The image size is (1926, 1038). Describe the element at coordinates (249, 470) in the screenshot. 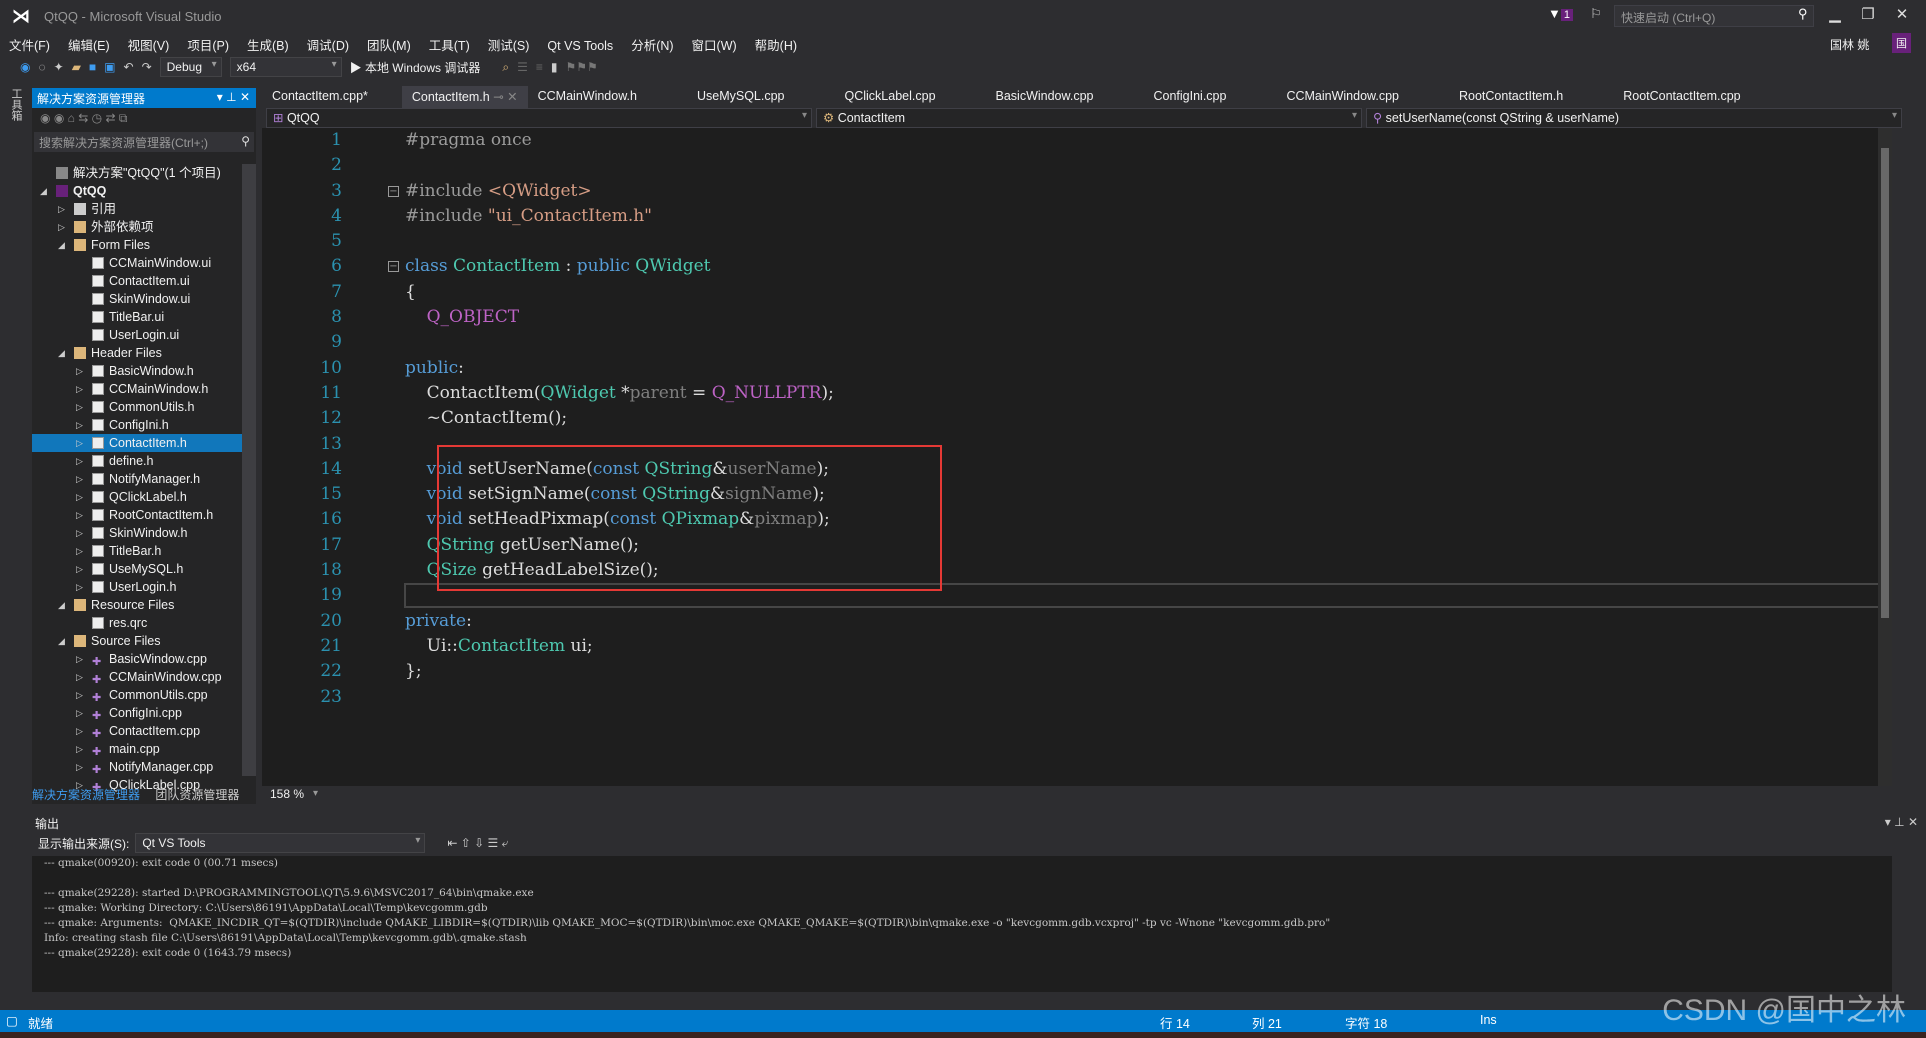

I see `solution-scrollbar` at that location.